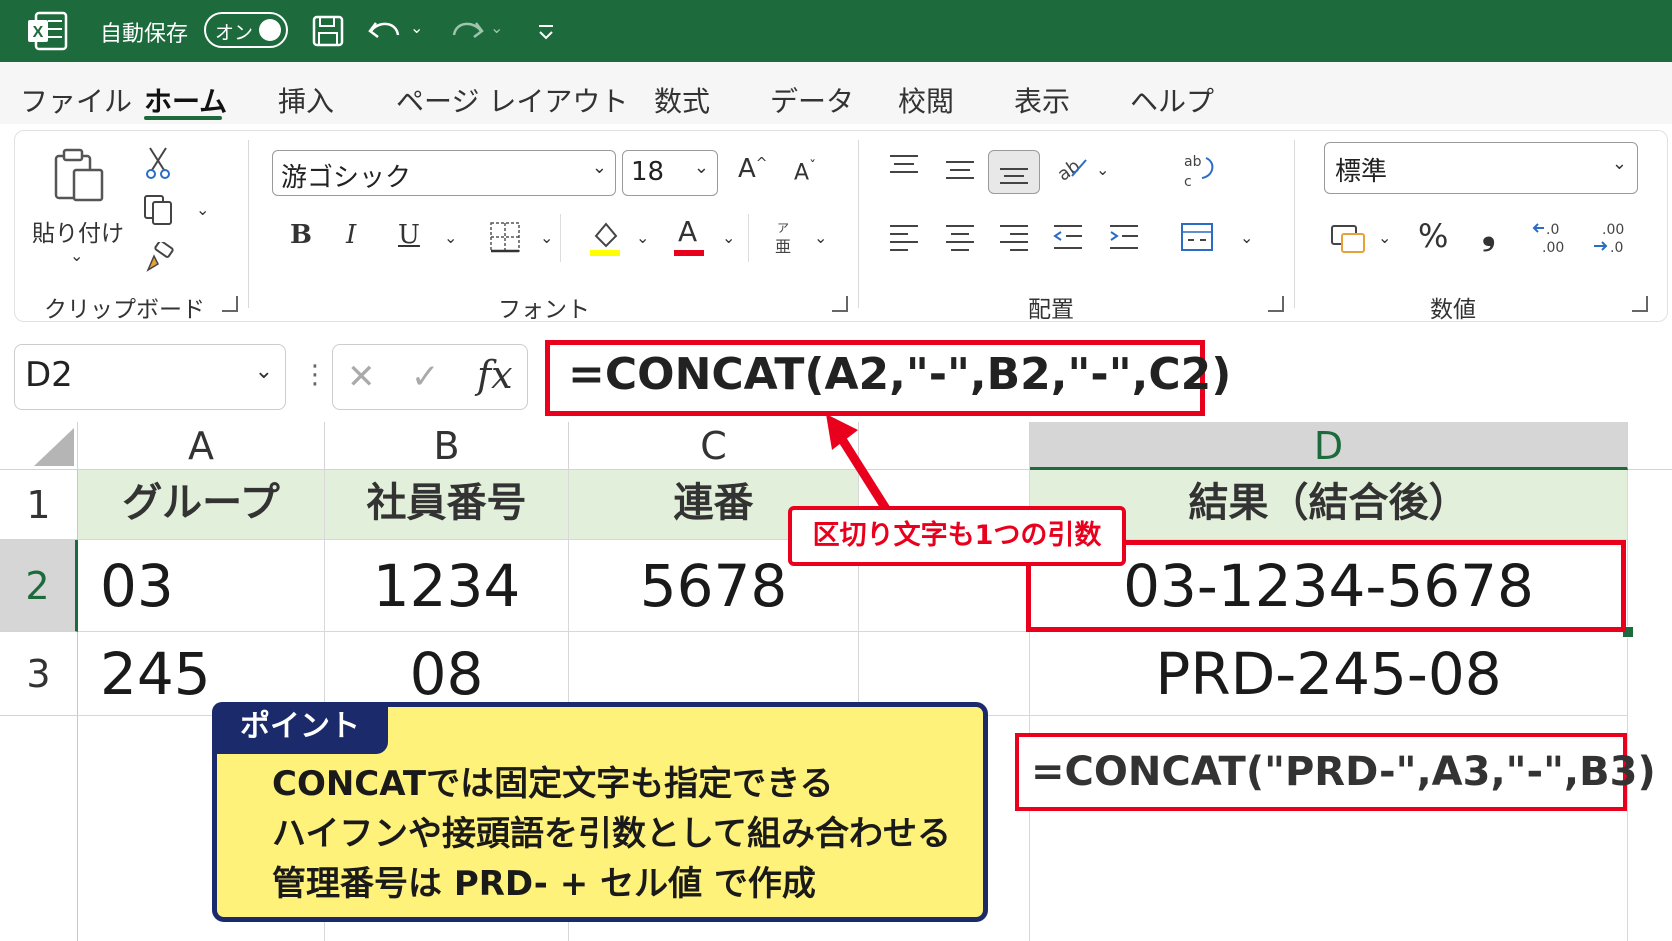  Describe the element at coordinates (150, 377) in the screenshot. I see `name-box: D2 ⌄` at that location.